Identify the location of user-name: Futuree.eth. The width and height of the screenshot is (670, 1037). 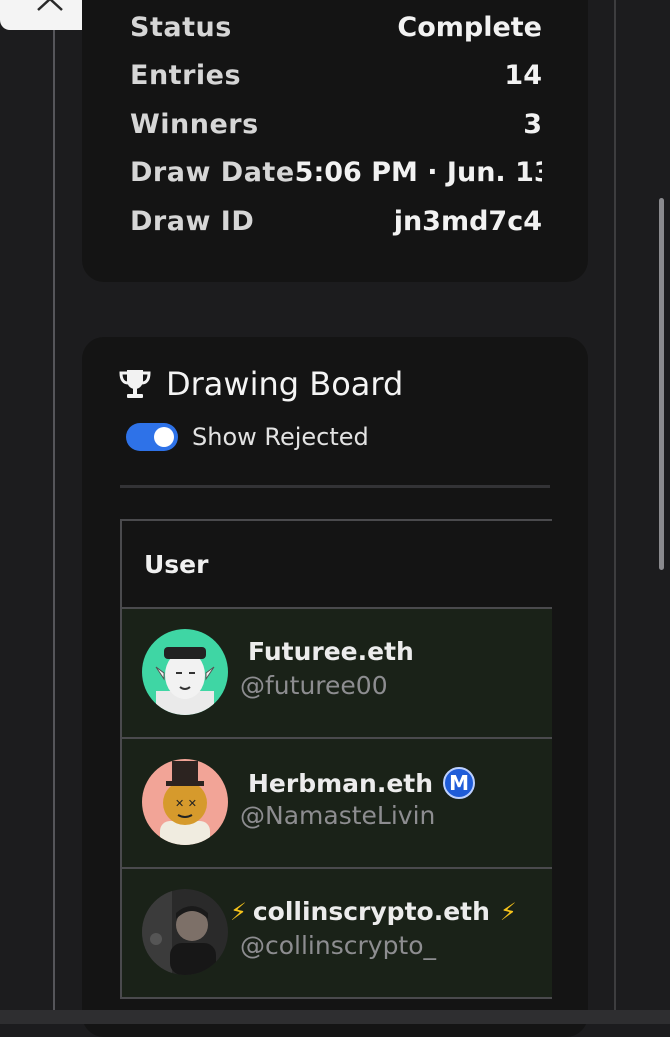
(331, 651).